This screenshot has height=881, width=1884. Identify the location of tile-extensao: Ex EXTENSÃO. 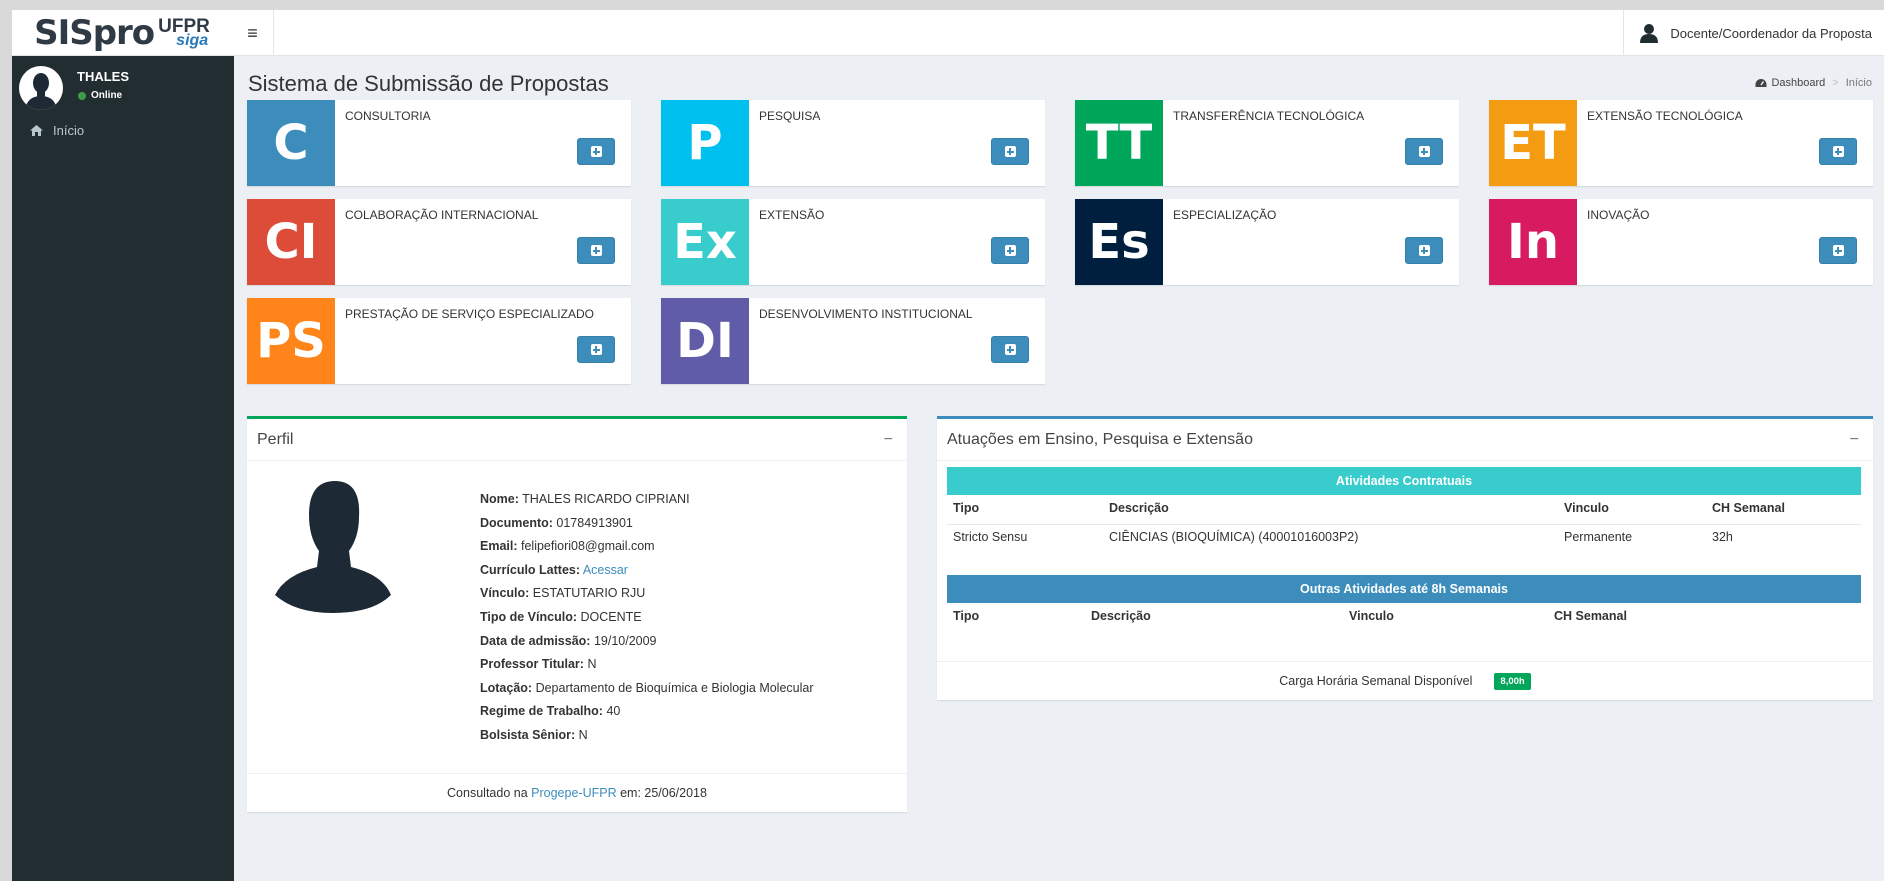
(853, 242).